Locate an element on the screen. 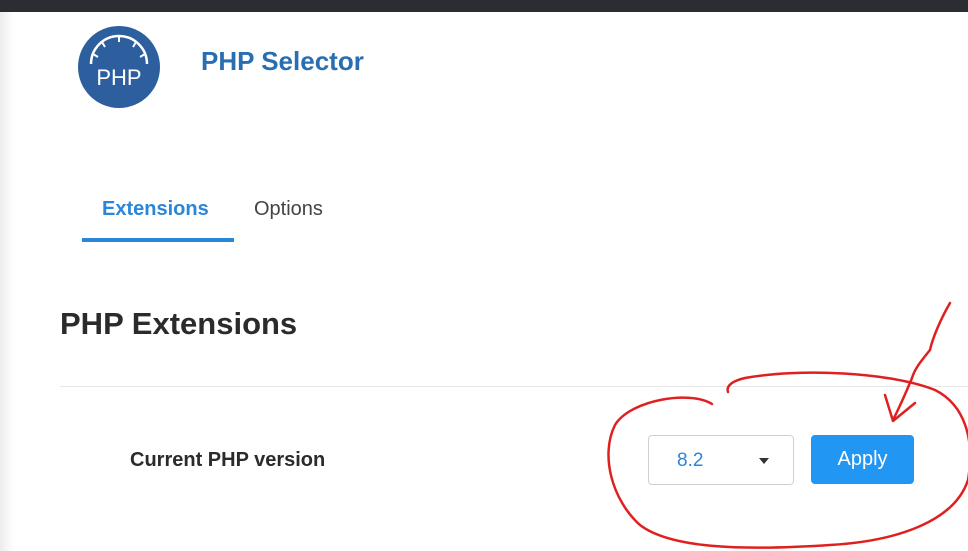 This screenshot has width=968, height=551. top-bar is located at coordinates (484, 6).